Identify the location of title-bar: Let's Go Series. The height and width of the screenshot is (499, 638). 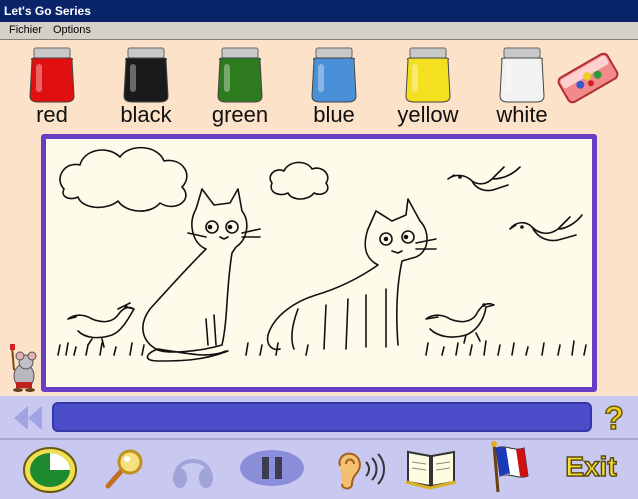
(319, 11).